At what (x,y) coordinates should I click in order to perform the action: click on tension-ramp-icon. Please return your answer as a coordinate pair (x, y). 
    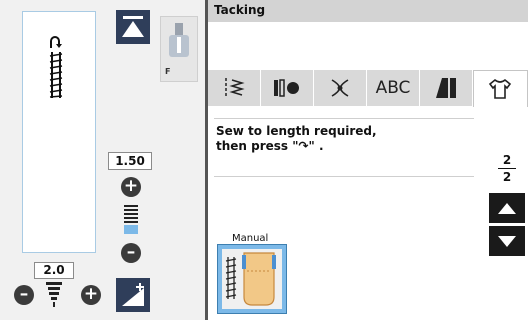
    Looking at the image, I should click on (133, 294).